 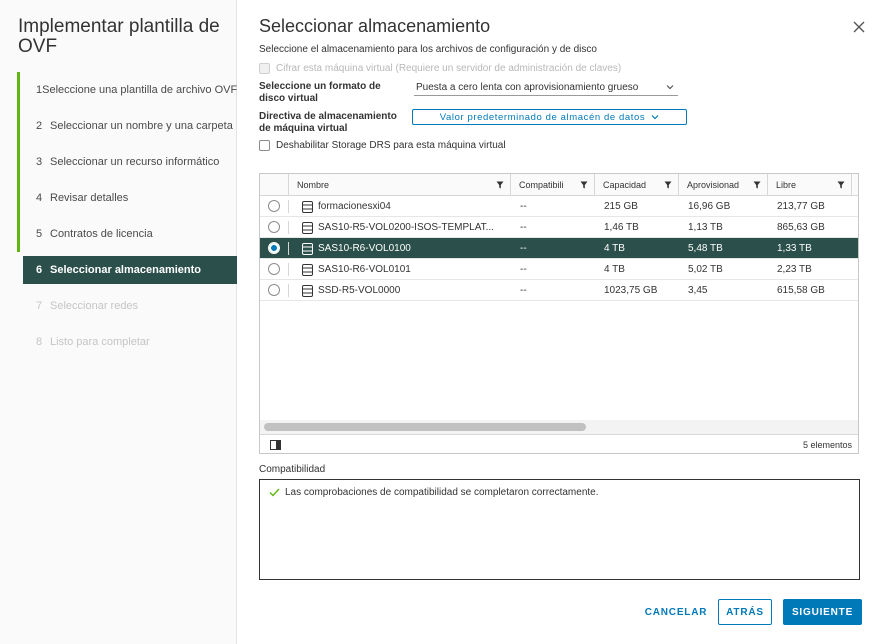 I want to click on step-6-active: 6 Seleccionar almacenamiento, so click(x=130, y=270).